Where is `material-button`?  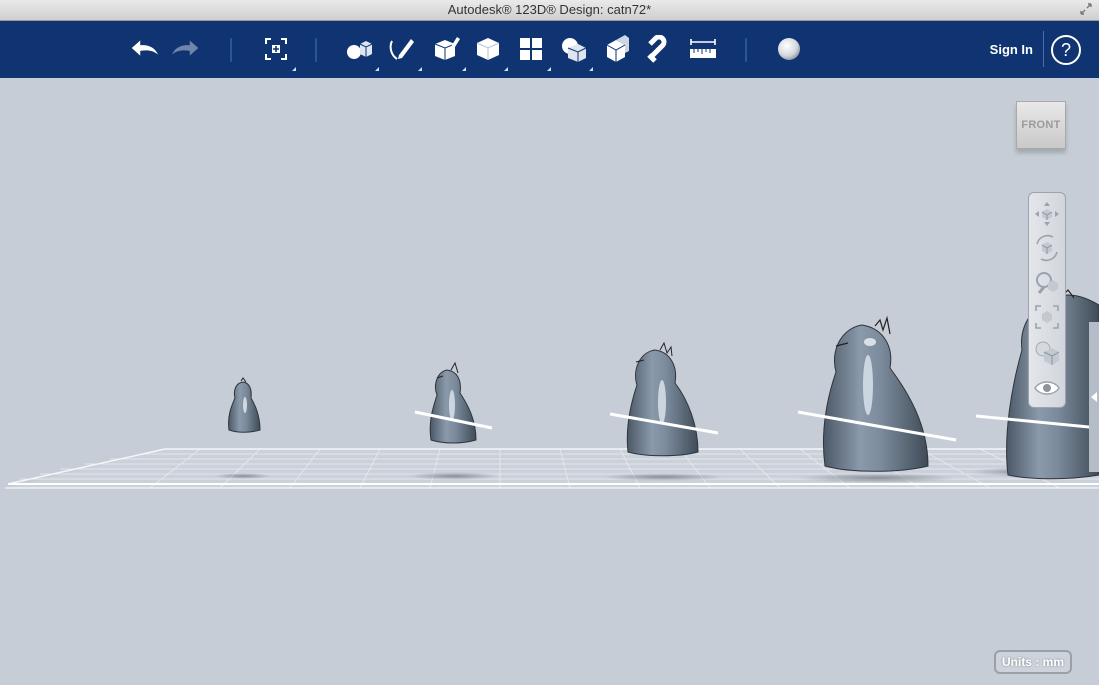
material-button is located at coordinates (789, 49).